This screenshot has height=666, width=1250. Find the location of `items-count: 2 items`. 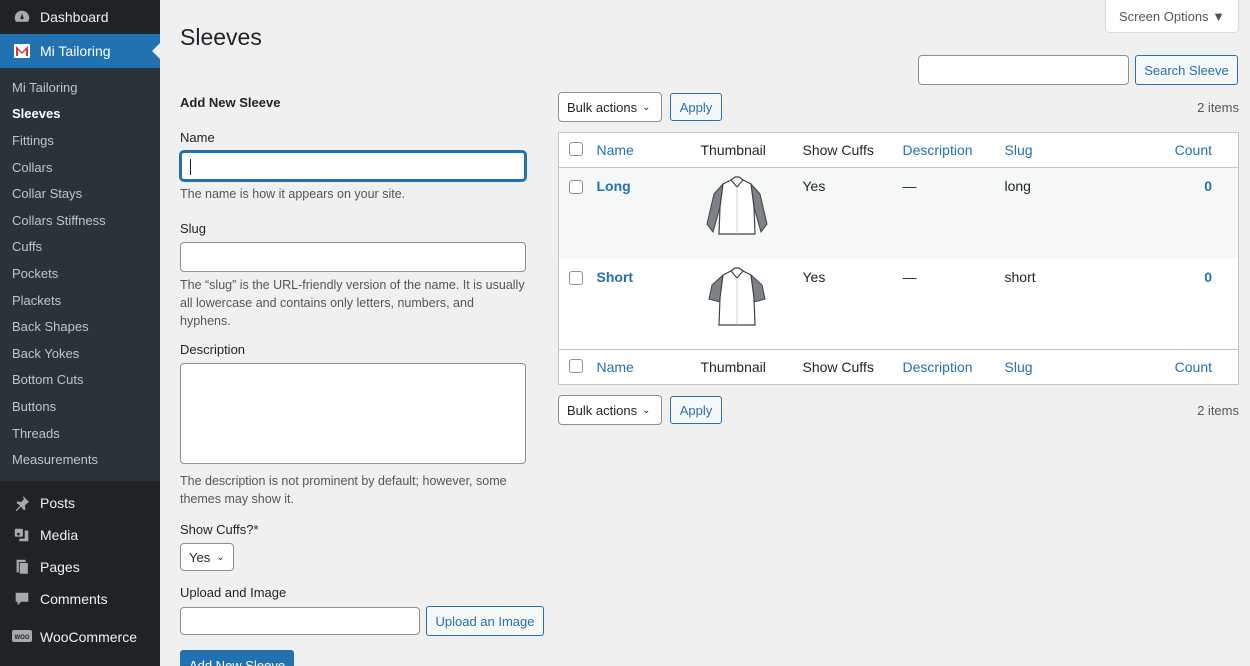

items-count: 2 items is located at coordinates (1218, 107).